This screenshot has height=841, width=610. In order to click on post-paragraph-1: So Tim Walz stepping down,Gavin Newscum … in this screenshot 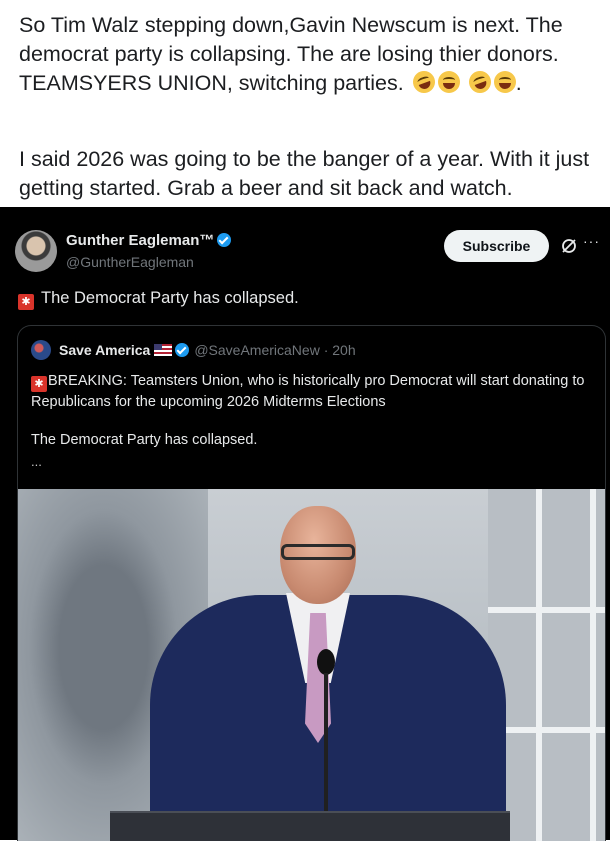, I will do `click(309, 54)`.